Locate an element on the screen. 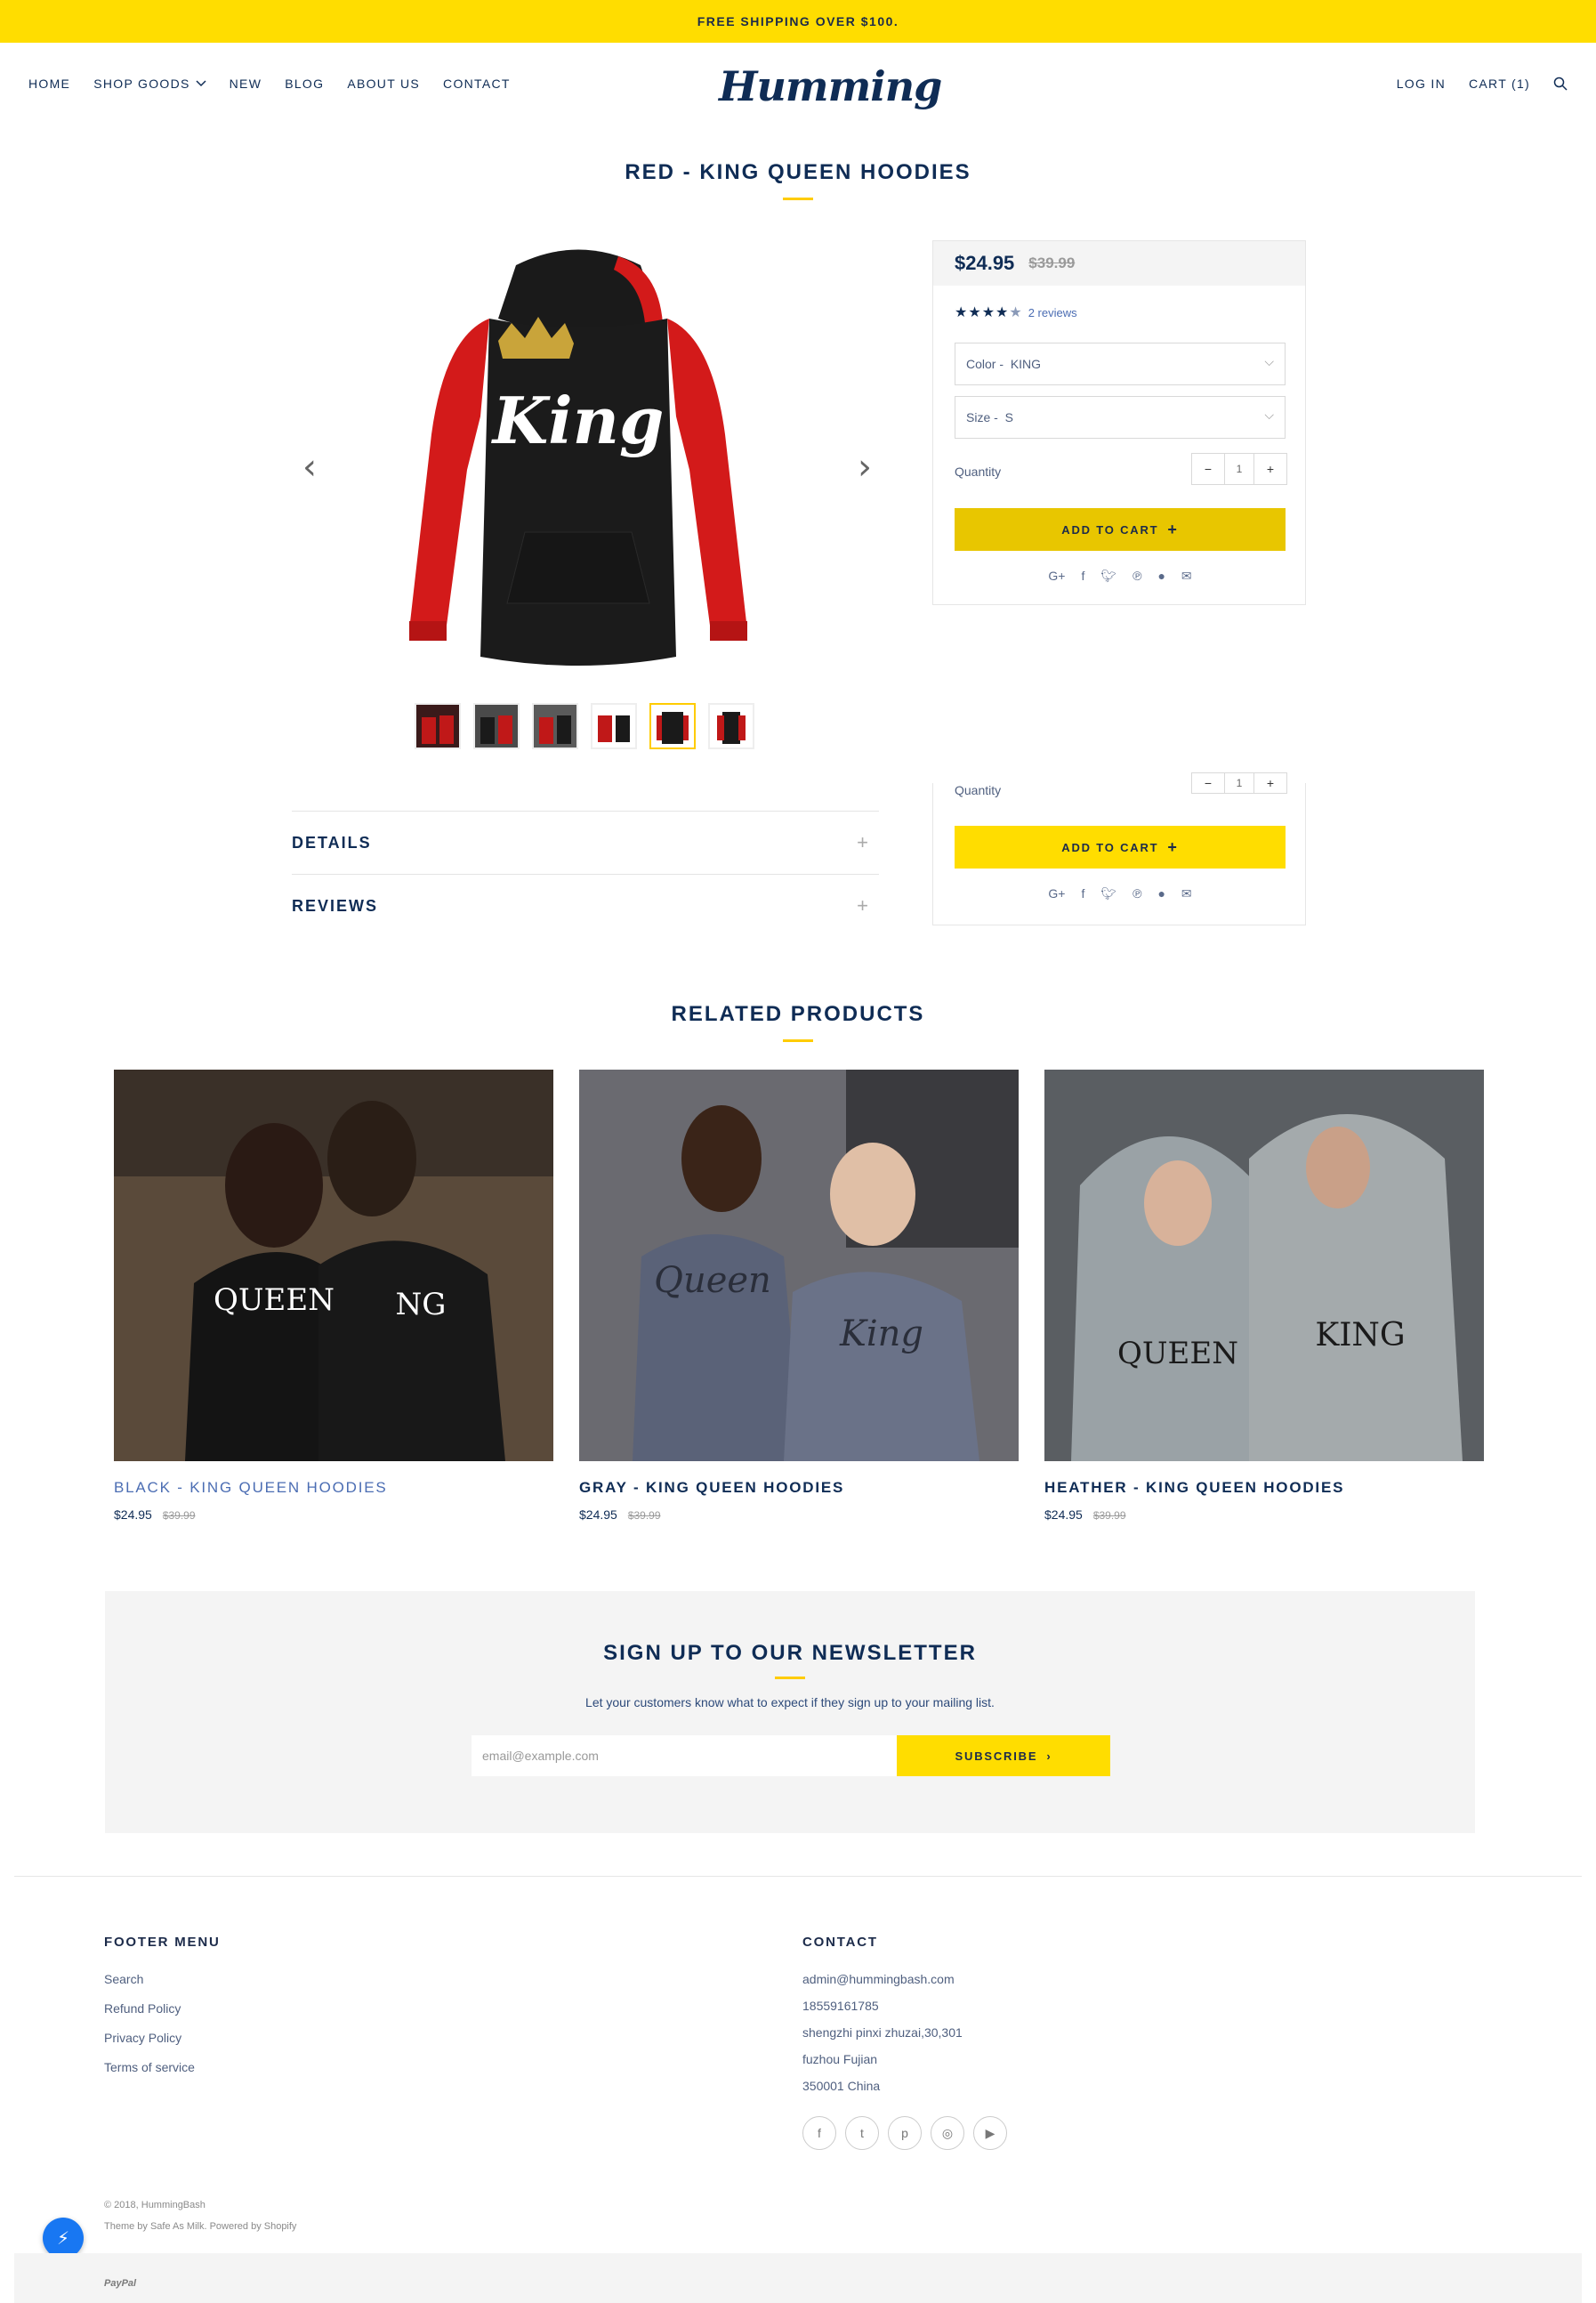 This screenshot has width=1596, height=2303. nav-home: HOME is located at coordinates (49, 84).